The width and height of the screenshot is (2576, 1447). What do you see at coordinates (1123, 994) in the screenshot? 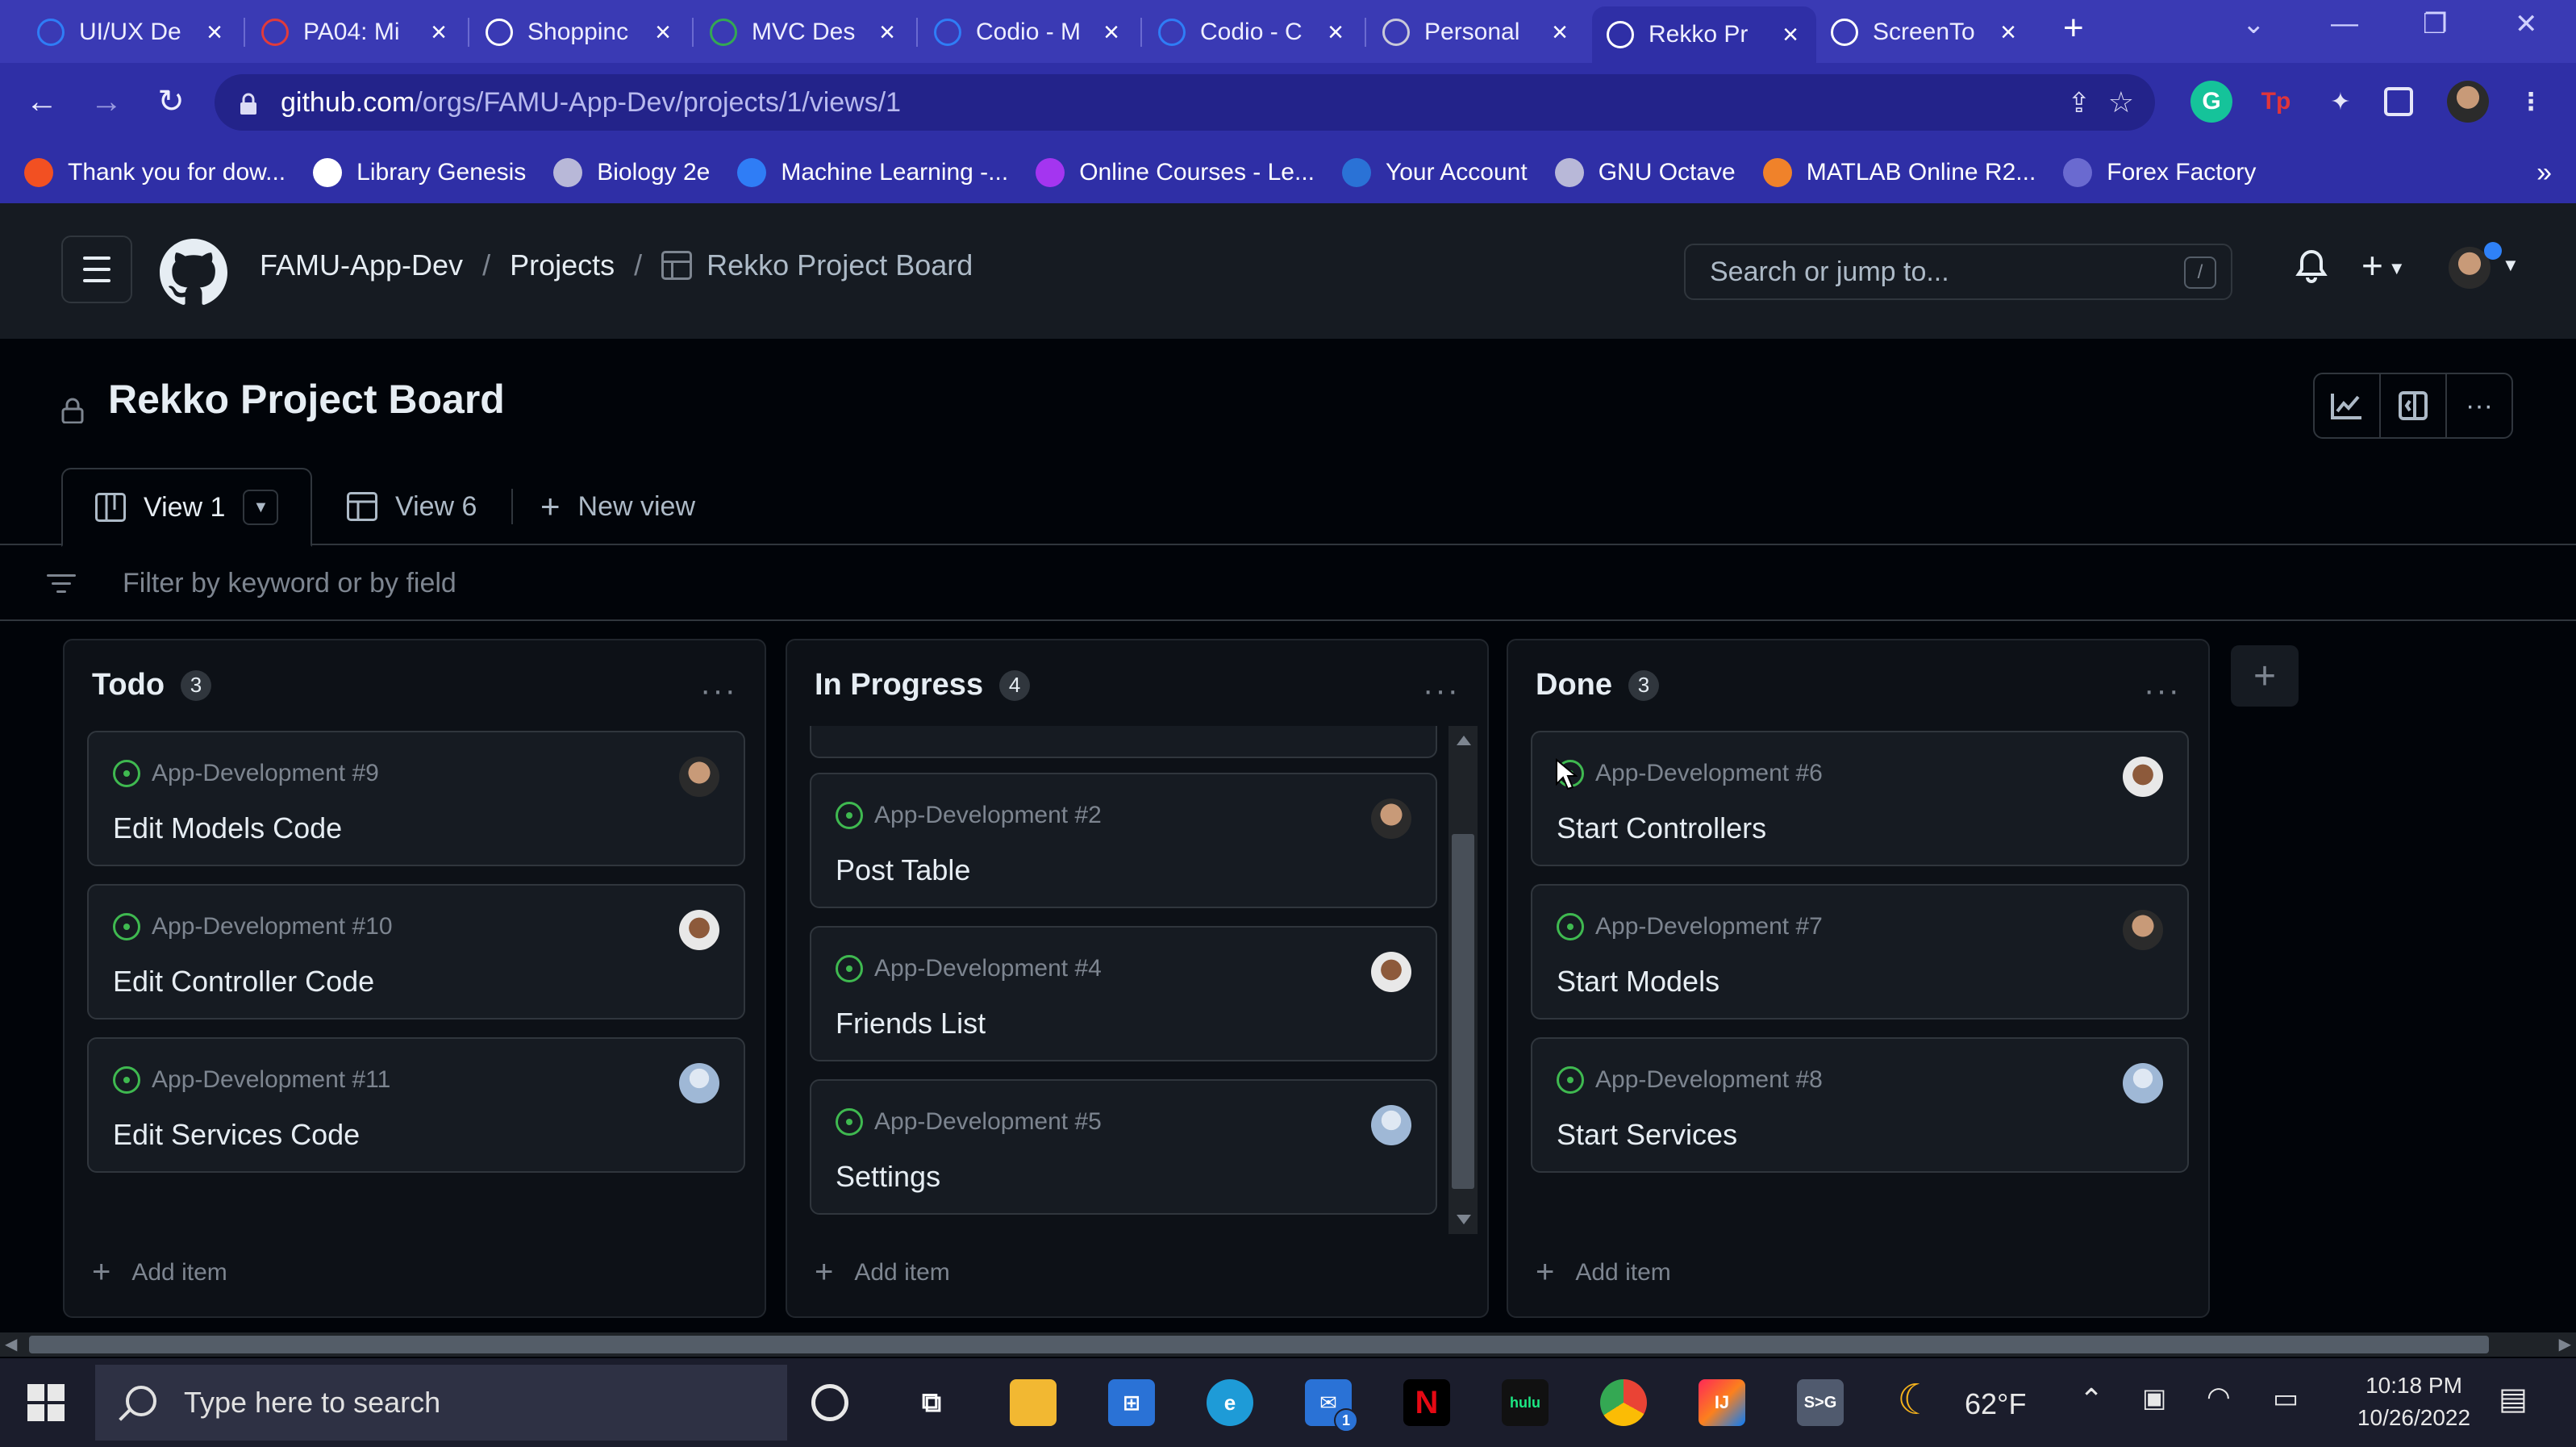
I see `issue-card: App-Development #4 Friends List` at bounding box center [1123, 994].